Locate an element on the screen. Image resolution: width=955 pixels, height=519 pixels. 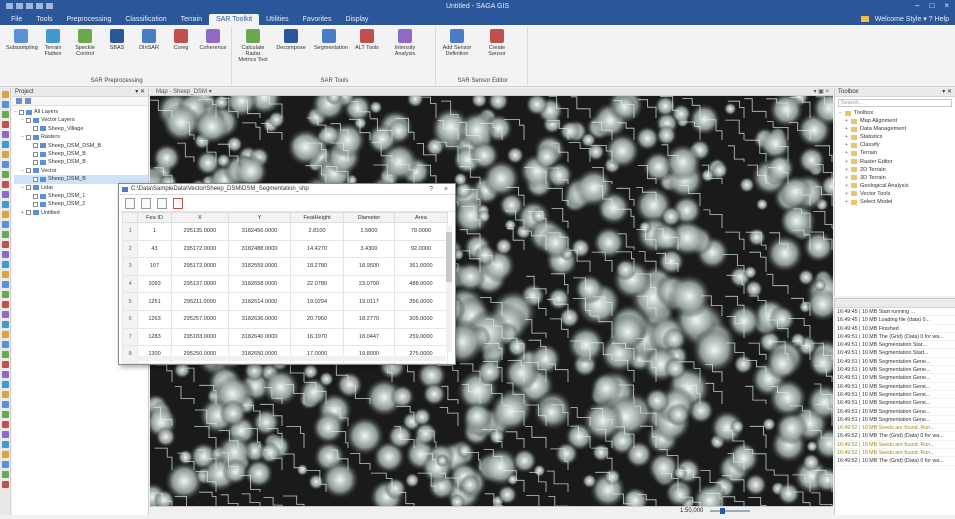
ribbon-button: Subsampling is located at coordinates (22, 40).